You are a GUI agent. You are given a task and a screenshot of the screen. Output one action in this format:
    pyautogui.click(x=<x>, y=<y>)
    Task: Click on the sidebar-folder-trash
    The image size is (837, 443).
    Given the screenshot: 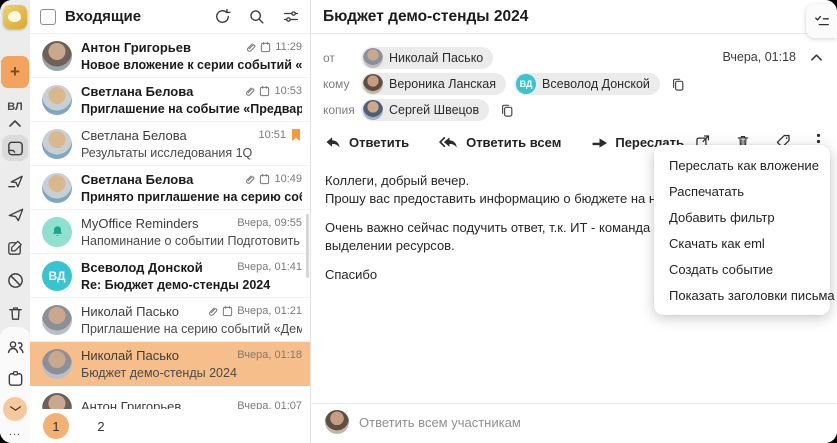 What is the action you would take?
    pyautogui.click(x=15, y=313)
    